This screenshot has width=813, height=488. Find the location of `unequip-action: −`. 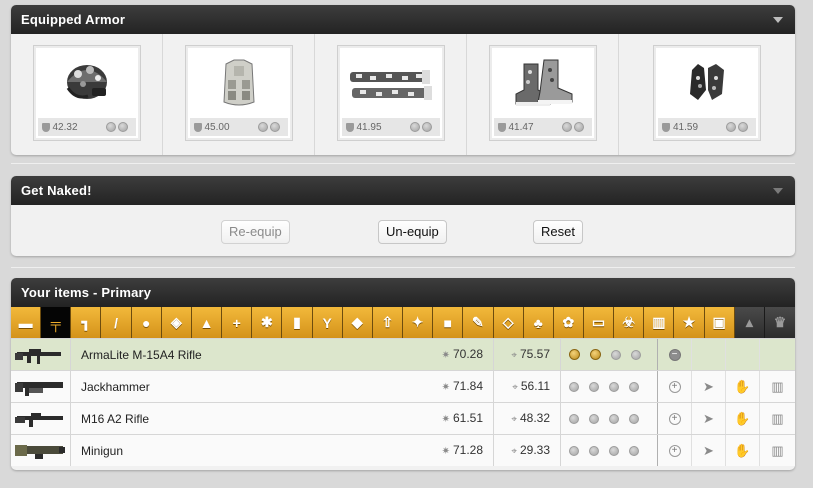

unequip-action: − is located at coordinates (675, 354).